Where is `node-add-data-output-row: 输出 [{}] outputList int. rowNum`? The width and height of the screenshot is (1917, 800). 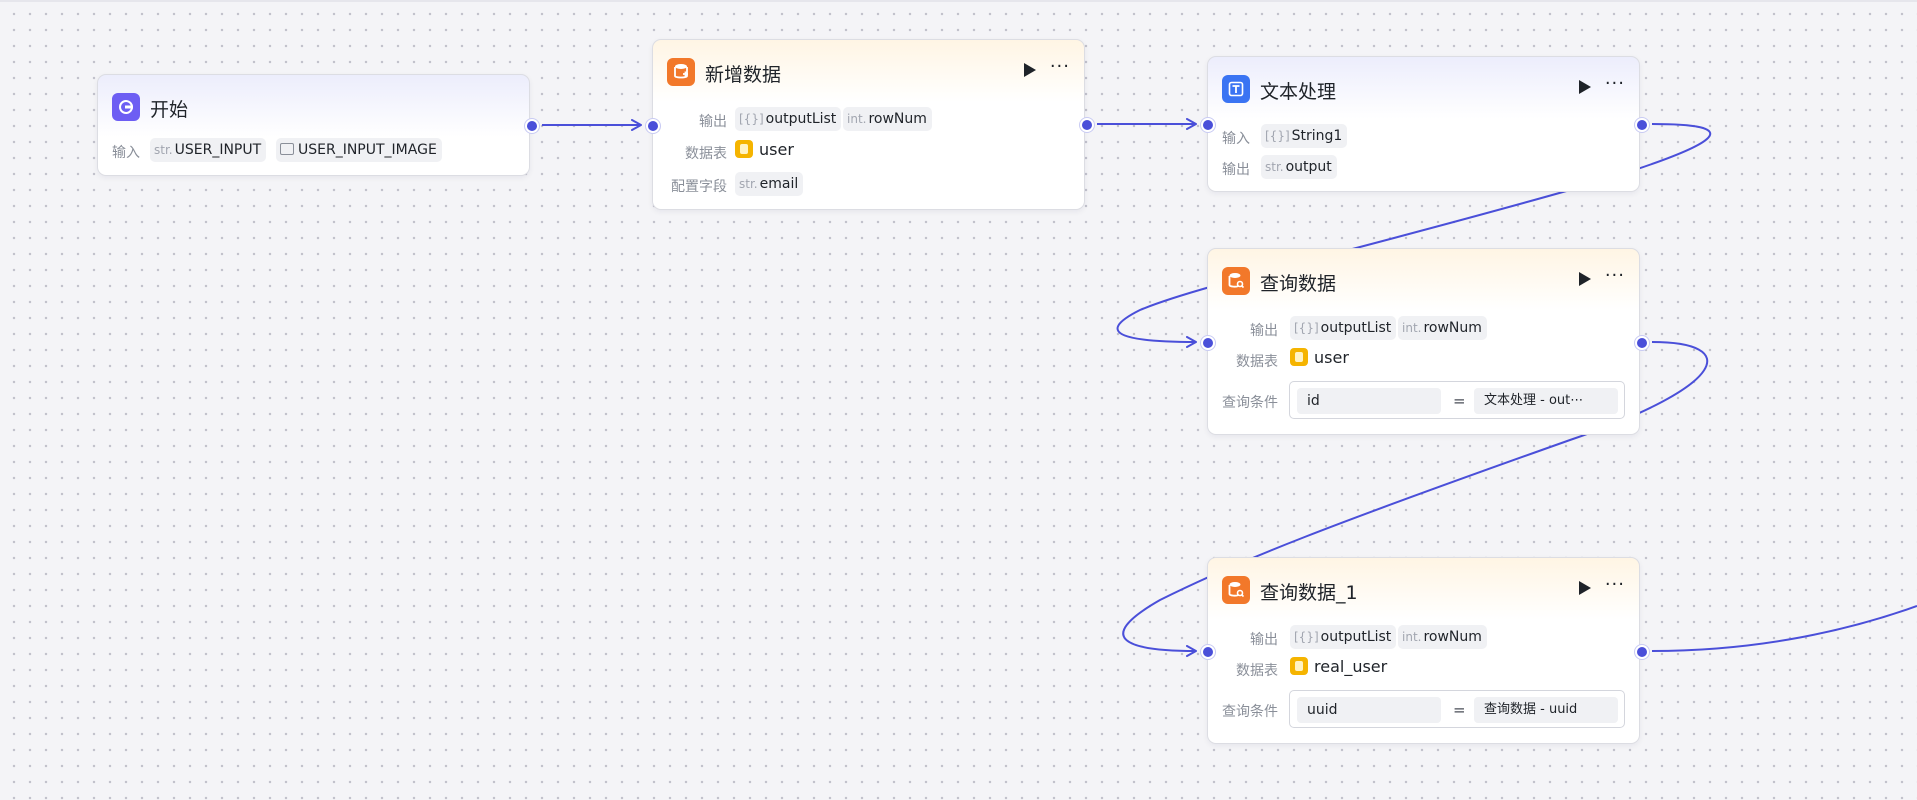
node-add-data-output-row: 输出 [{}] outputList int. rowNum is located at coordinates (863, 119).